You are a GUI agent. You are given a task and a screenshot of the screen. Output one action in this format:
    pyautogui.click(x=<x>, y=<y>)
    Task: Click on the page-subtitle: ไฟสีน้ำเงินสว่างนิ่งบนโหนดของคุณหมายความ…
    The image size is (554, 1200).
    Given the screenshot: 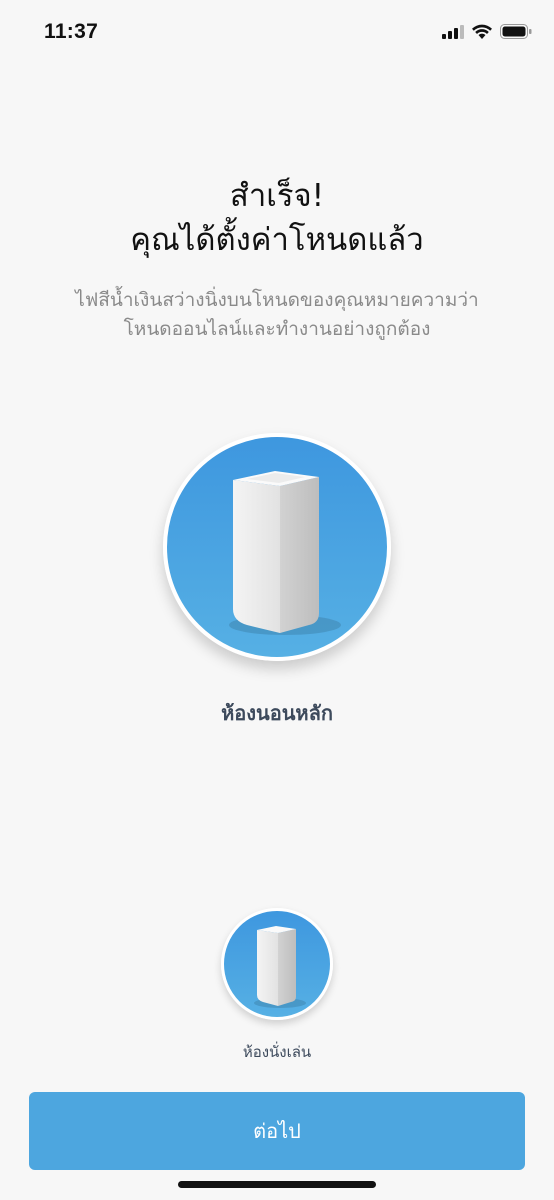 What is the action you would take?
    pyautogui.click(x=277, y=315)
    